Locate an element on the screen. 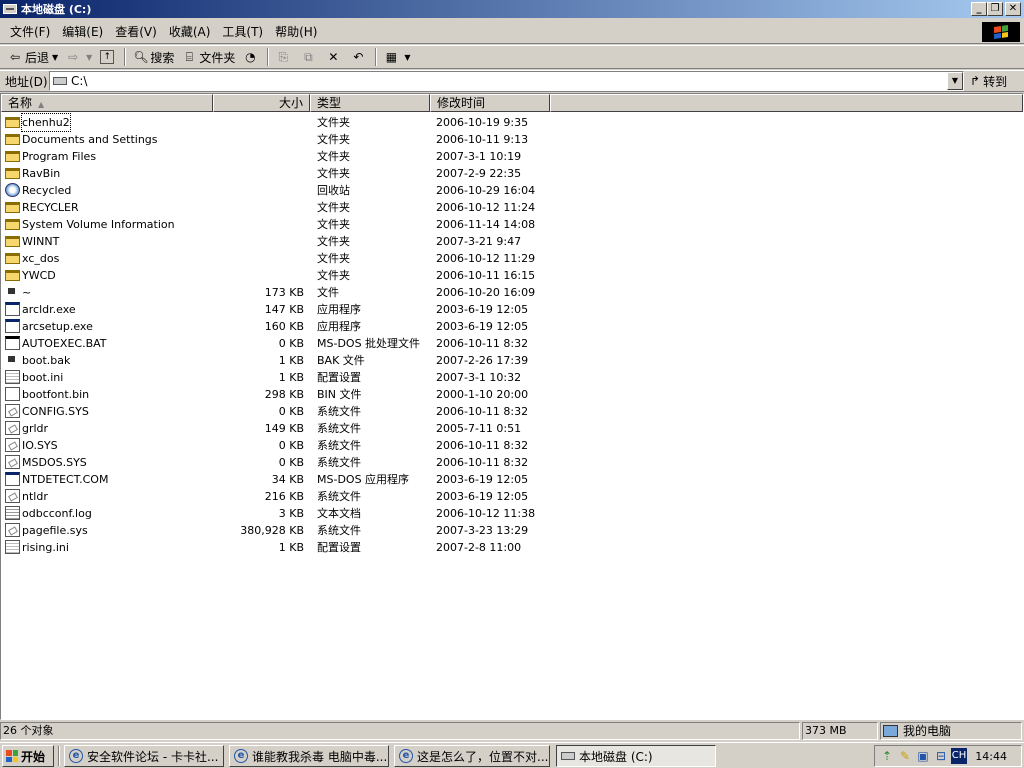 Image resolution: width=1024 pixels, height=768 pixels. column-size: 大小 is located at coordinates (261, 103).